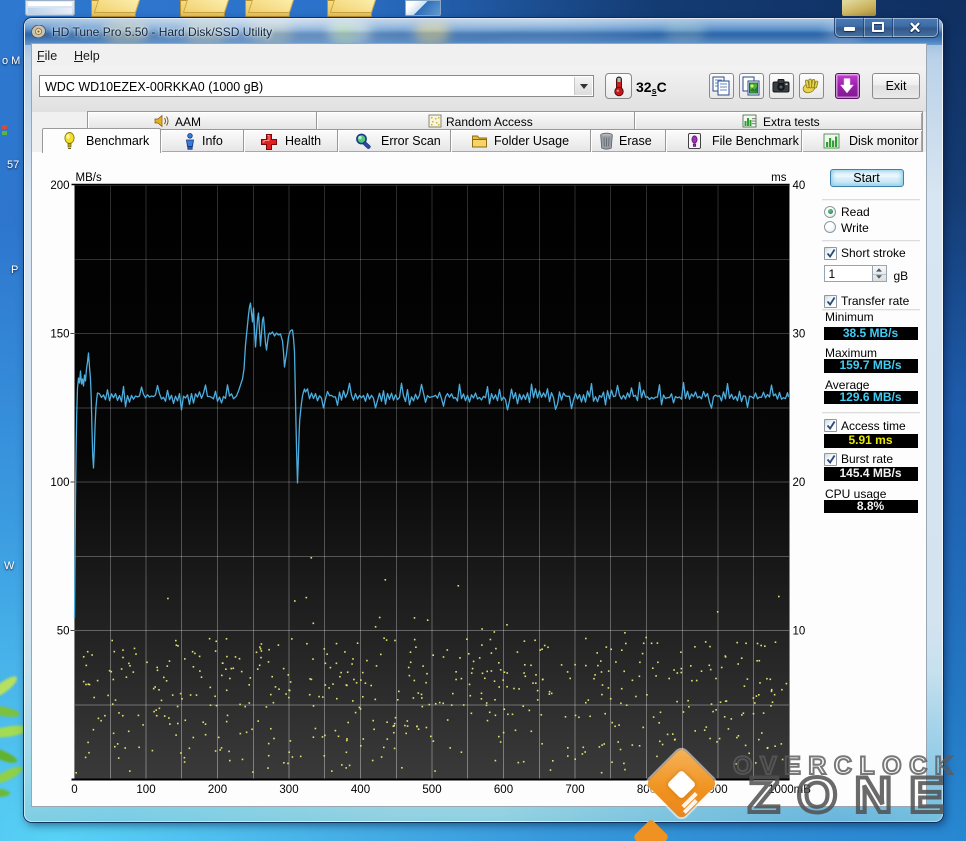  I want to click on svg-text: 0, so click(74, 790).